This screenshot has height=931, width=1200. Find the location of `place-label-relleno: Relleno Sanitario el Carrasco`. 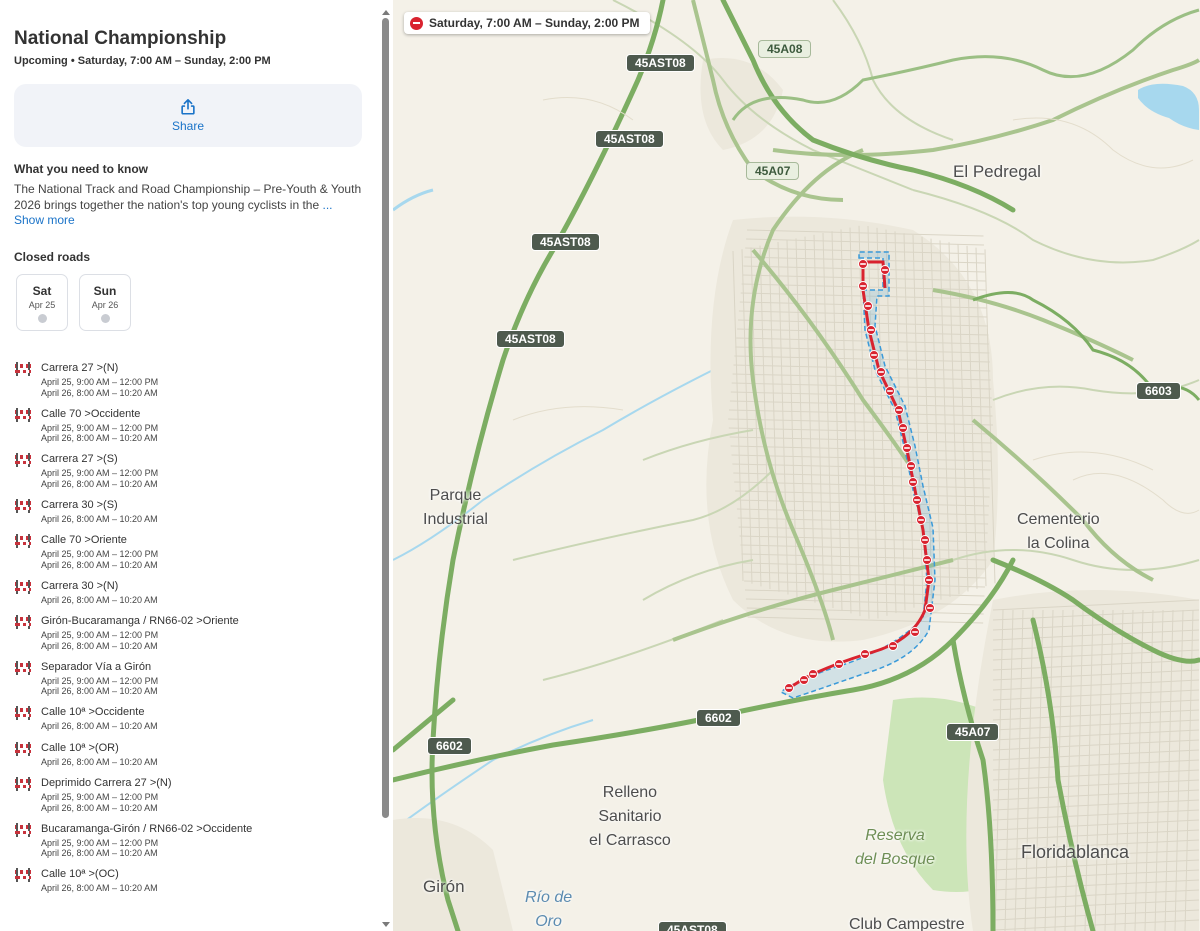

place-label-relleno: Relleno Sanitario el Carrasco is located at coordinates (630, 816).